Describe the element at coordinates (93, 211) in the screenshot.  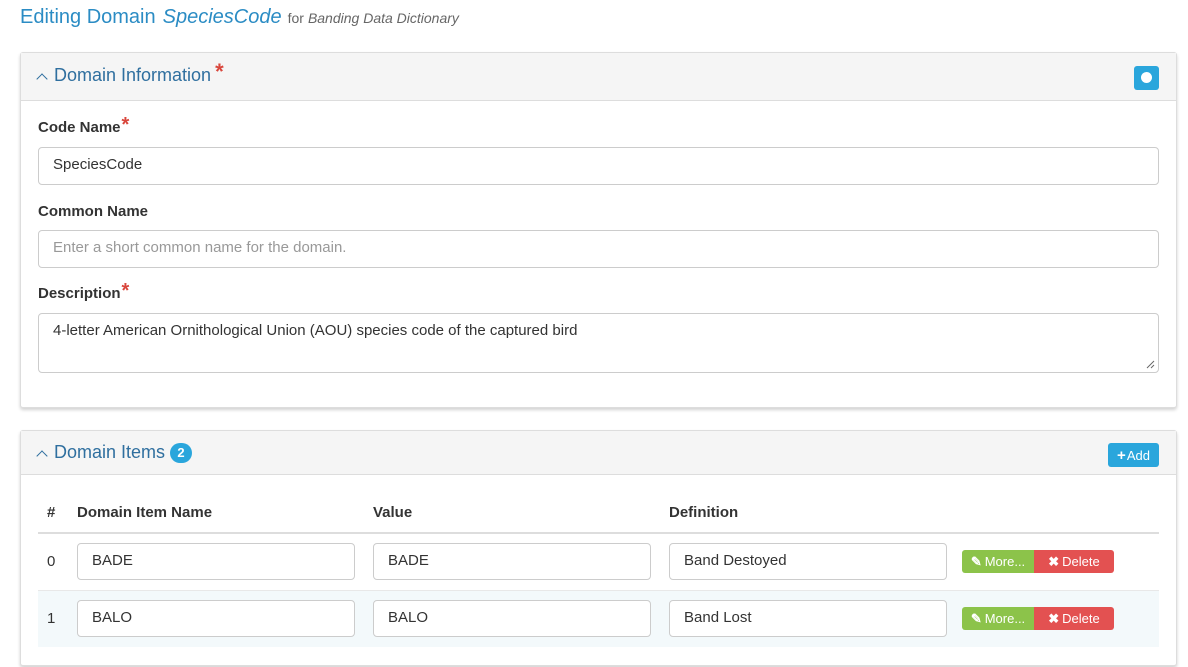
I see `common-name-label: Common Name` at that location.